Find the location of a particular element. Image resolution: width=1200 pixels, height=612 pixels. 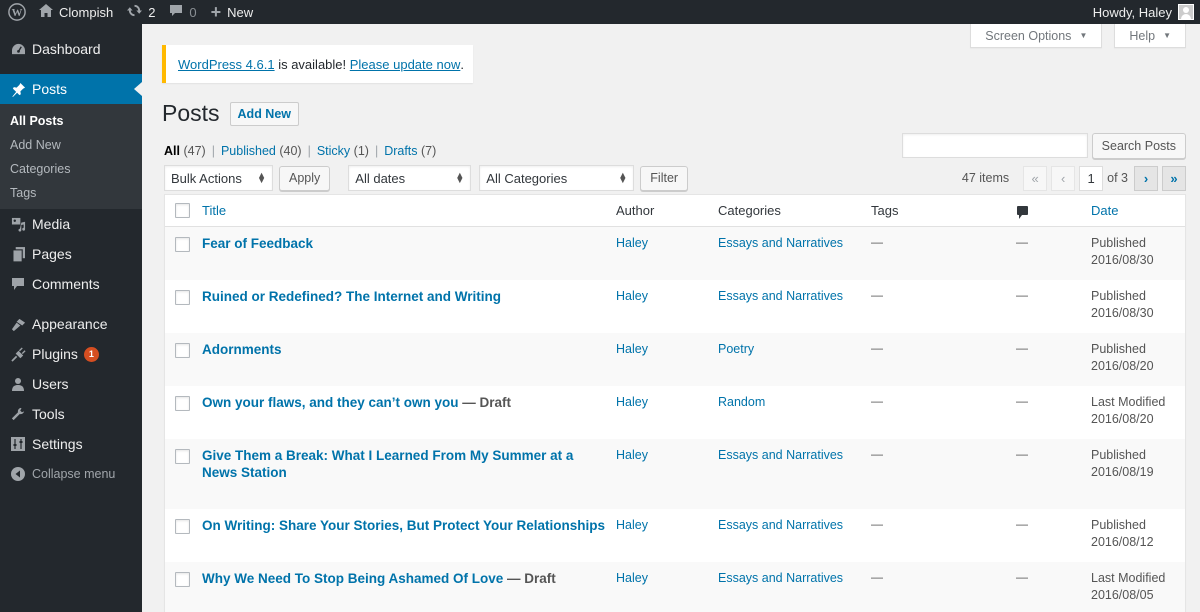

screen-options-button: Screen Options ▼ is located at coordinates (1036, 36).